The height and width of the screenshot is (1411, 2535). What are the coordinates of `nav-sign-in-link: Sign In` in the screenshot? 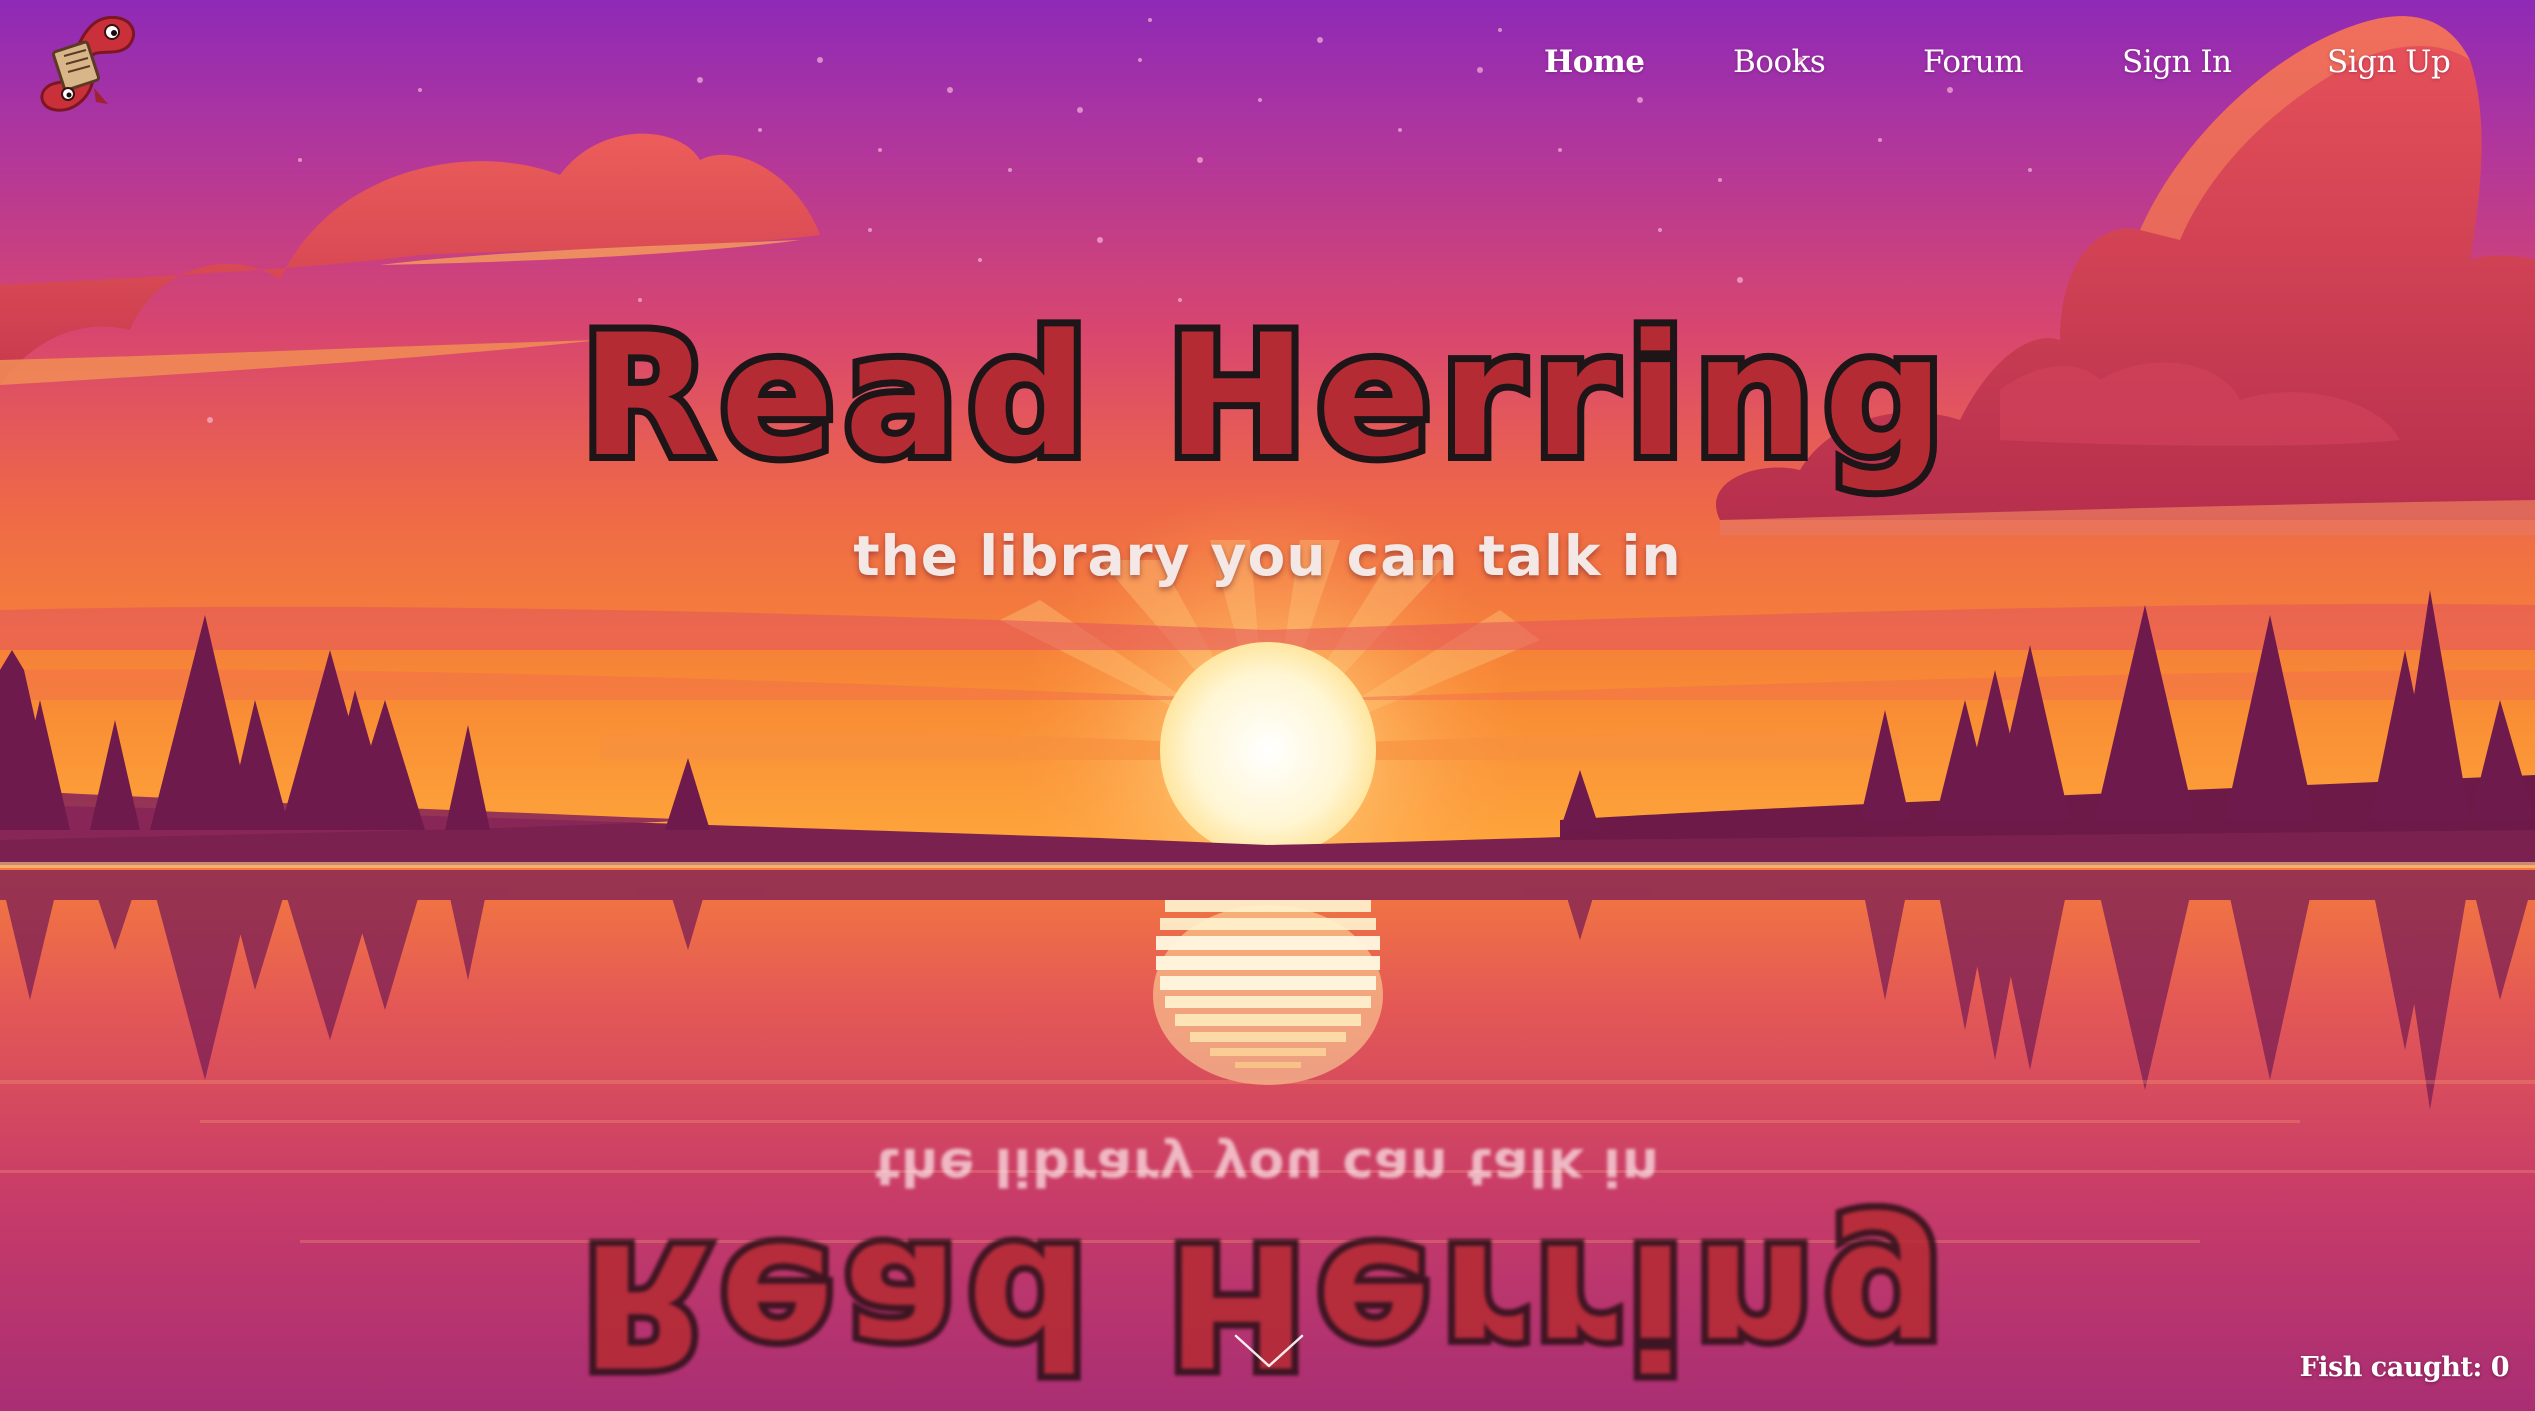 It's located at (2177, 62).